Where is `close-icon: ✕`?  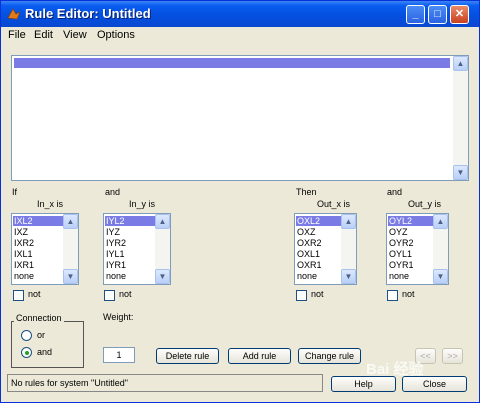 close-icon: ✕ is located at coordinates (459, 14).